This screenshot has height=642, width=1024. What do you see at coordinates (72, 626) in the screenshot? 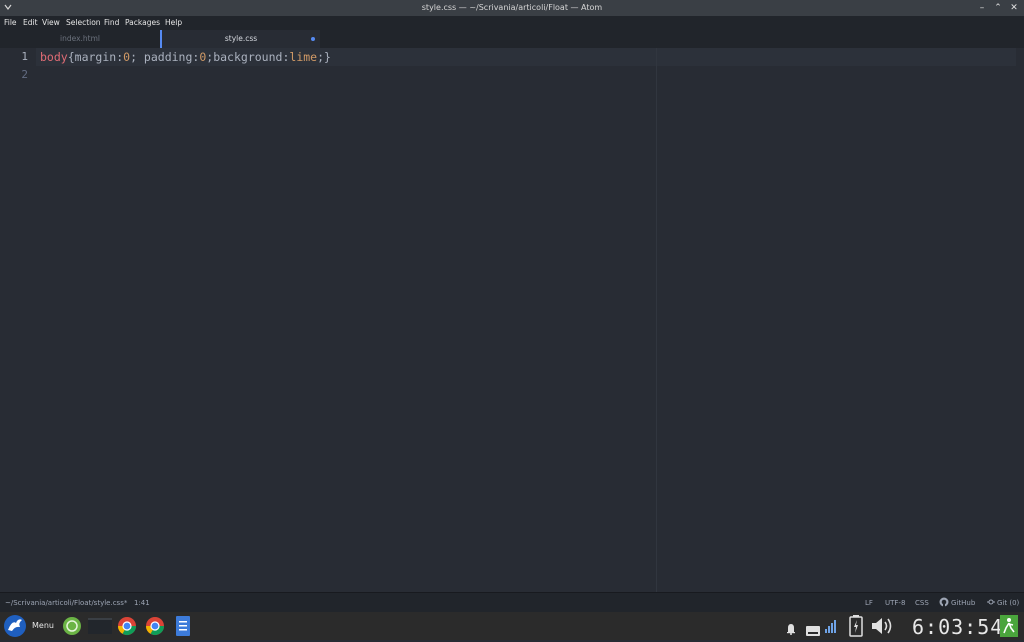
I see `mint-icon` at bounding box center [72, 626].